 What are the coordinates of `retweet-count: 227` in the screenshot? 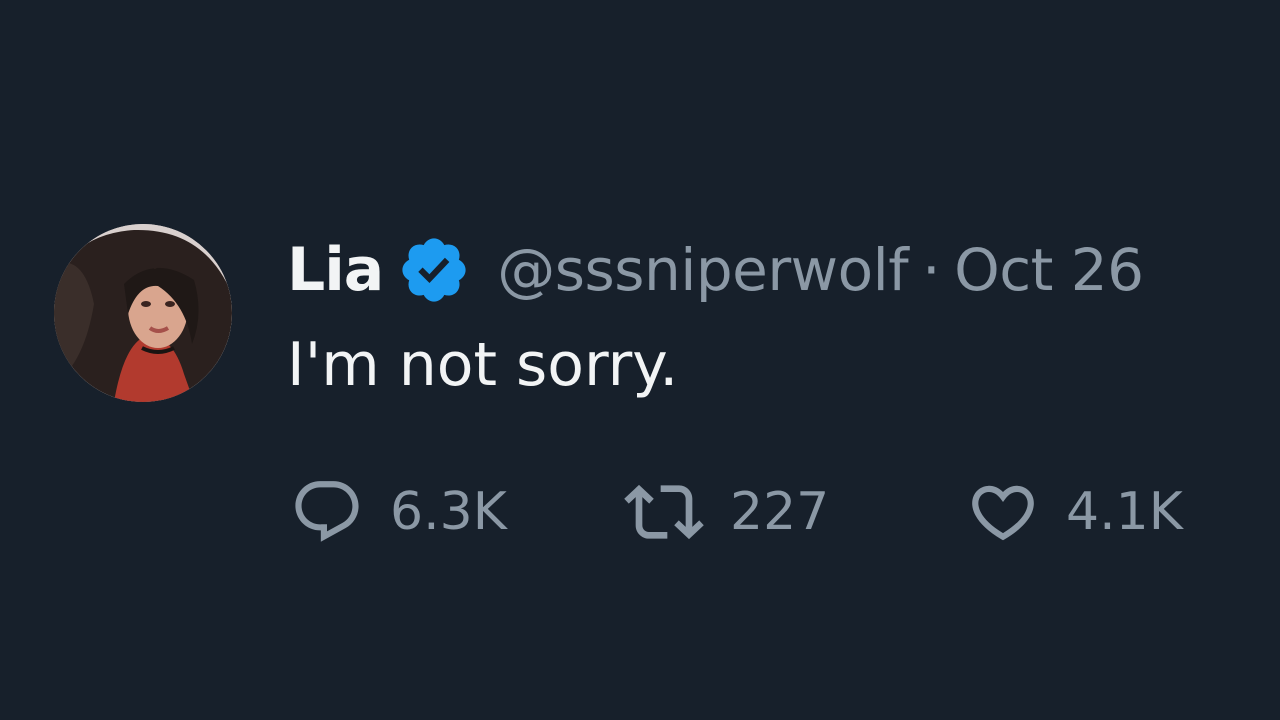 It's located at (780, 512).